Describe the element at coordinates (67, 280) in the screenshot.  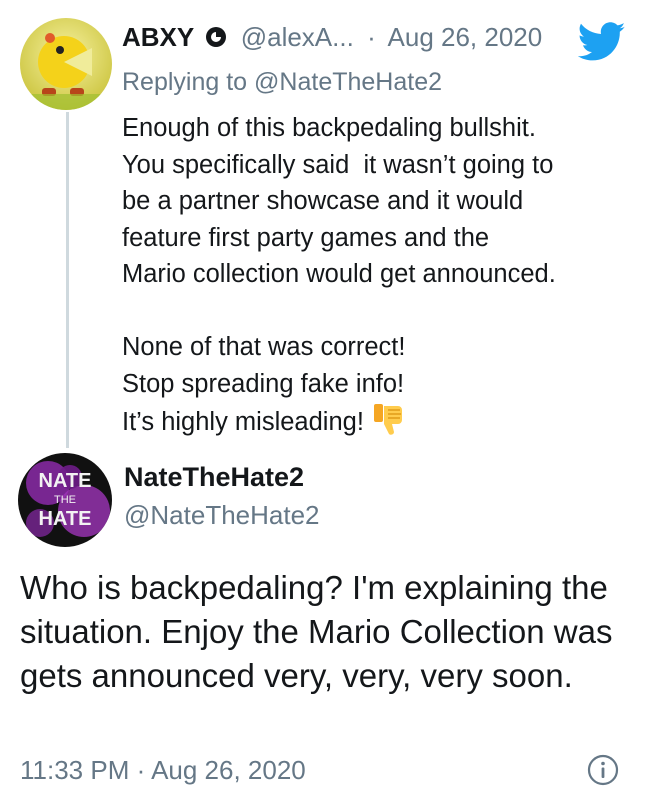
I see `thread-connector-line` at that location.